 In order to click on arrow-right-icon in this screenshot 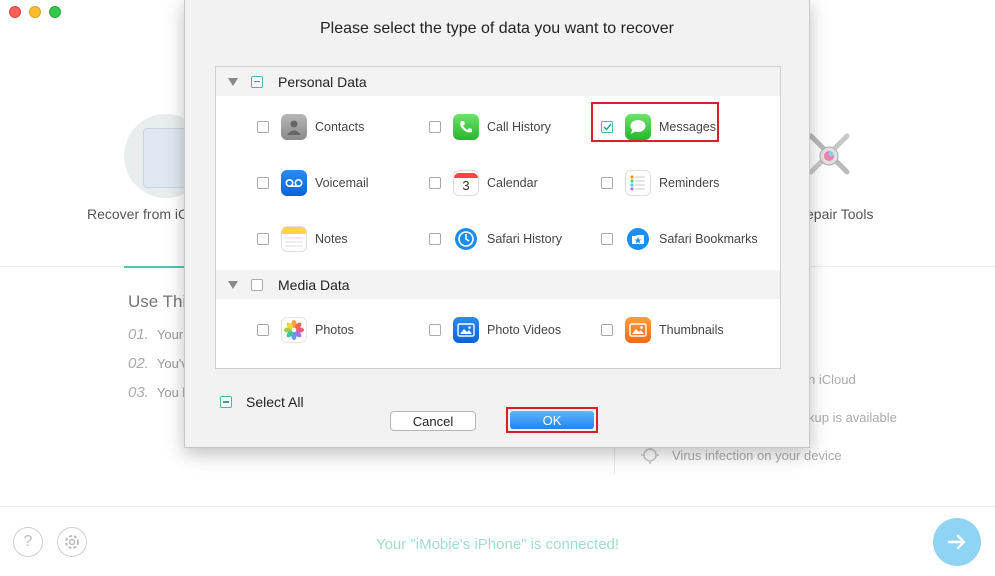, I will do `click(956, 542)`.